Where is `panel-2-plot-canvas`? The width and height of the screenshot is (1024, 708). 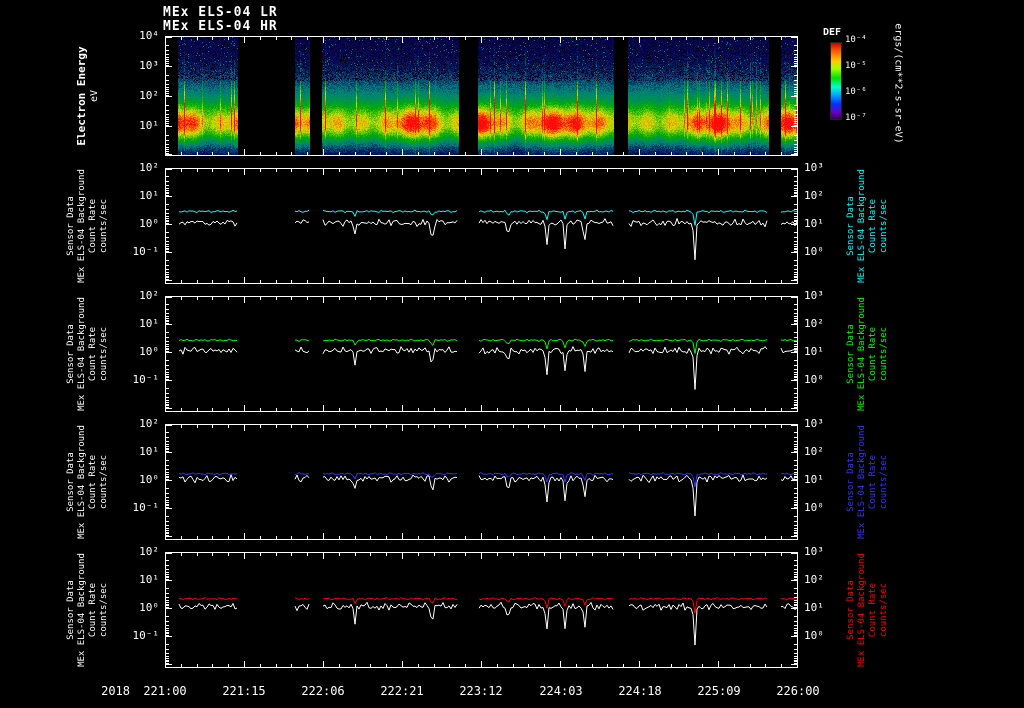
panel-2-plot-canvas is located at coordinates (481, 482).